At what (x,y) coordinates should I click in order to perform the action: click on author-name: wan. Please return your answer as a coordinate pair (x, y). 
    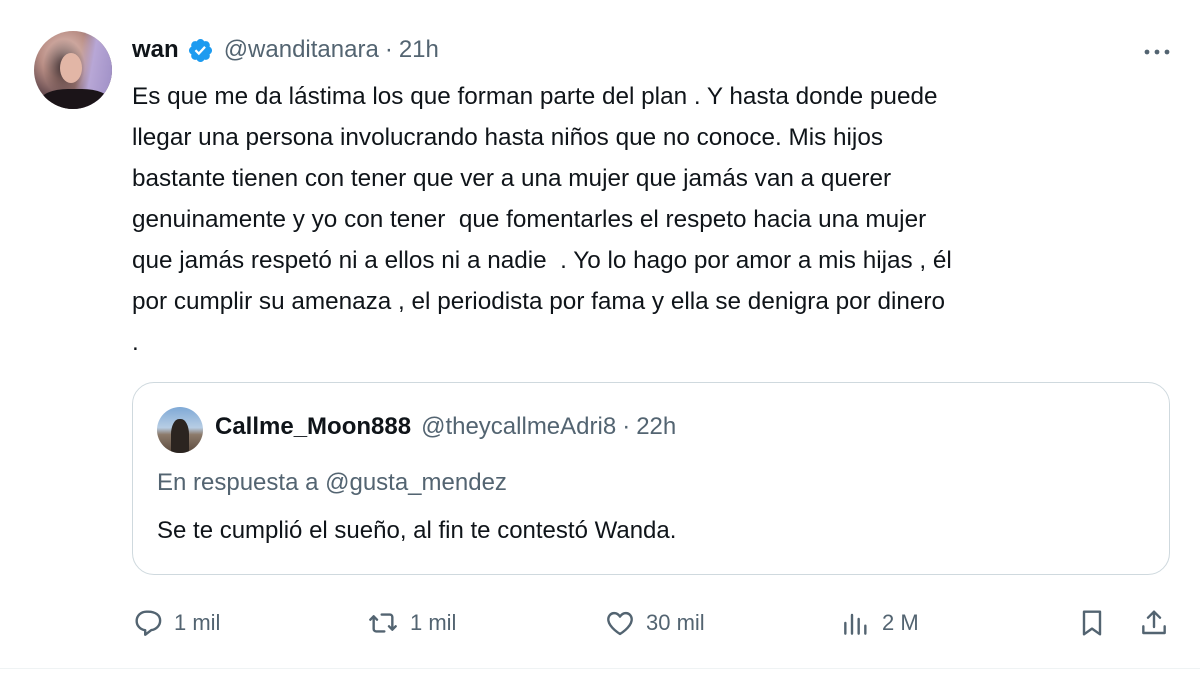
    Looking at the image, I should click on (155, 50).